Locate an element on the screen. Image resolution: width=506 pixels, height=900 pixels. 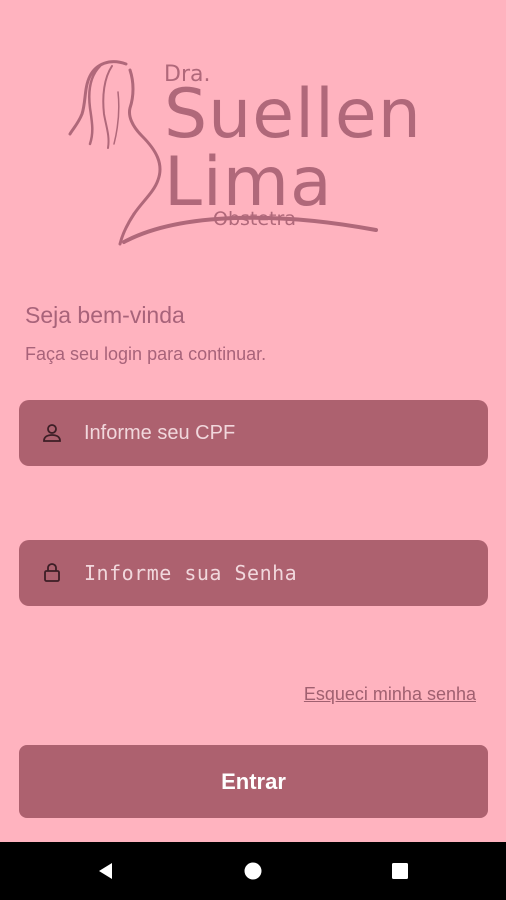
cpf-field is located at coordinates (253, 433).